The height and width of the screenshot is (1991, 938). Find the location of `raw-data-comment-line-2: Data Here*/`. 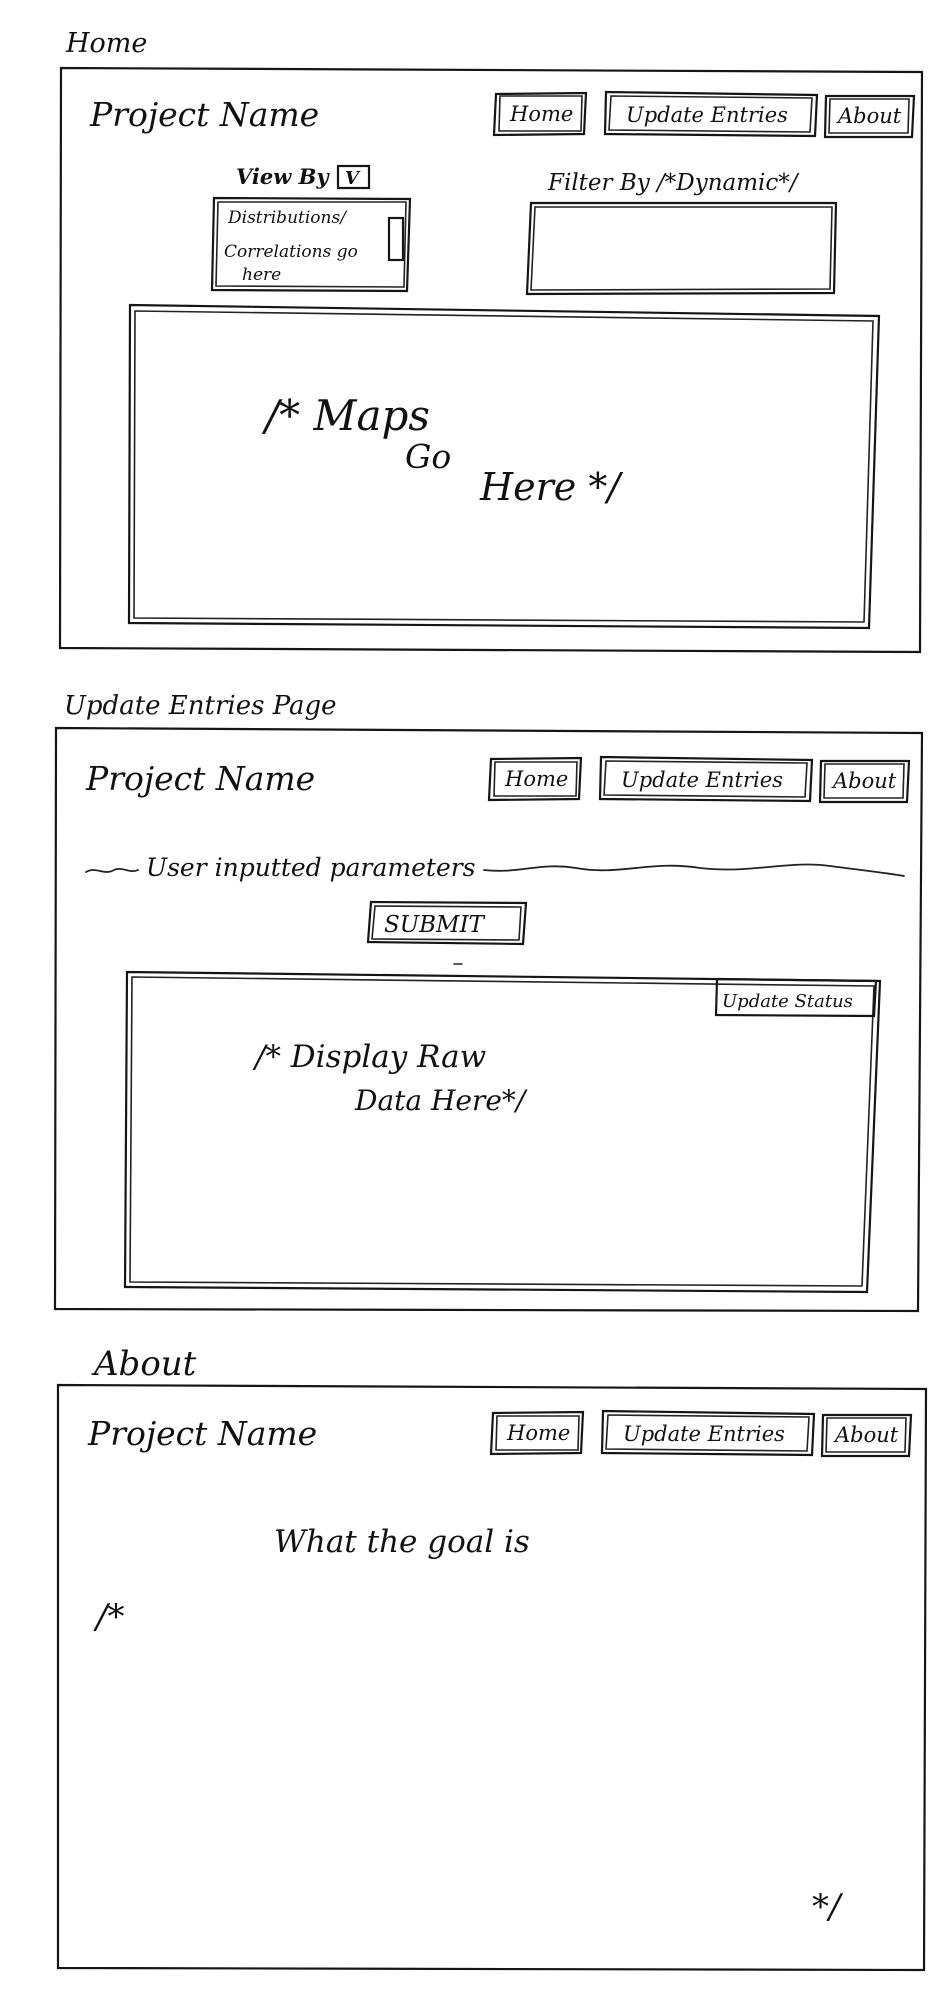

raw-data-comment-line-2: Data Here*/ is located at coordinates (441, 1100).